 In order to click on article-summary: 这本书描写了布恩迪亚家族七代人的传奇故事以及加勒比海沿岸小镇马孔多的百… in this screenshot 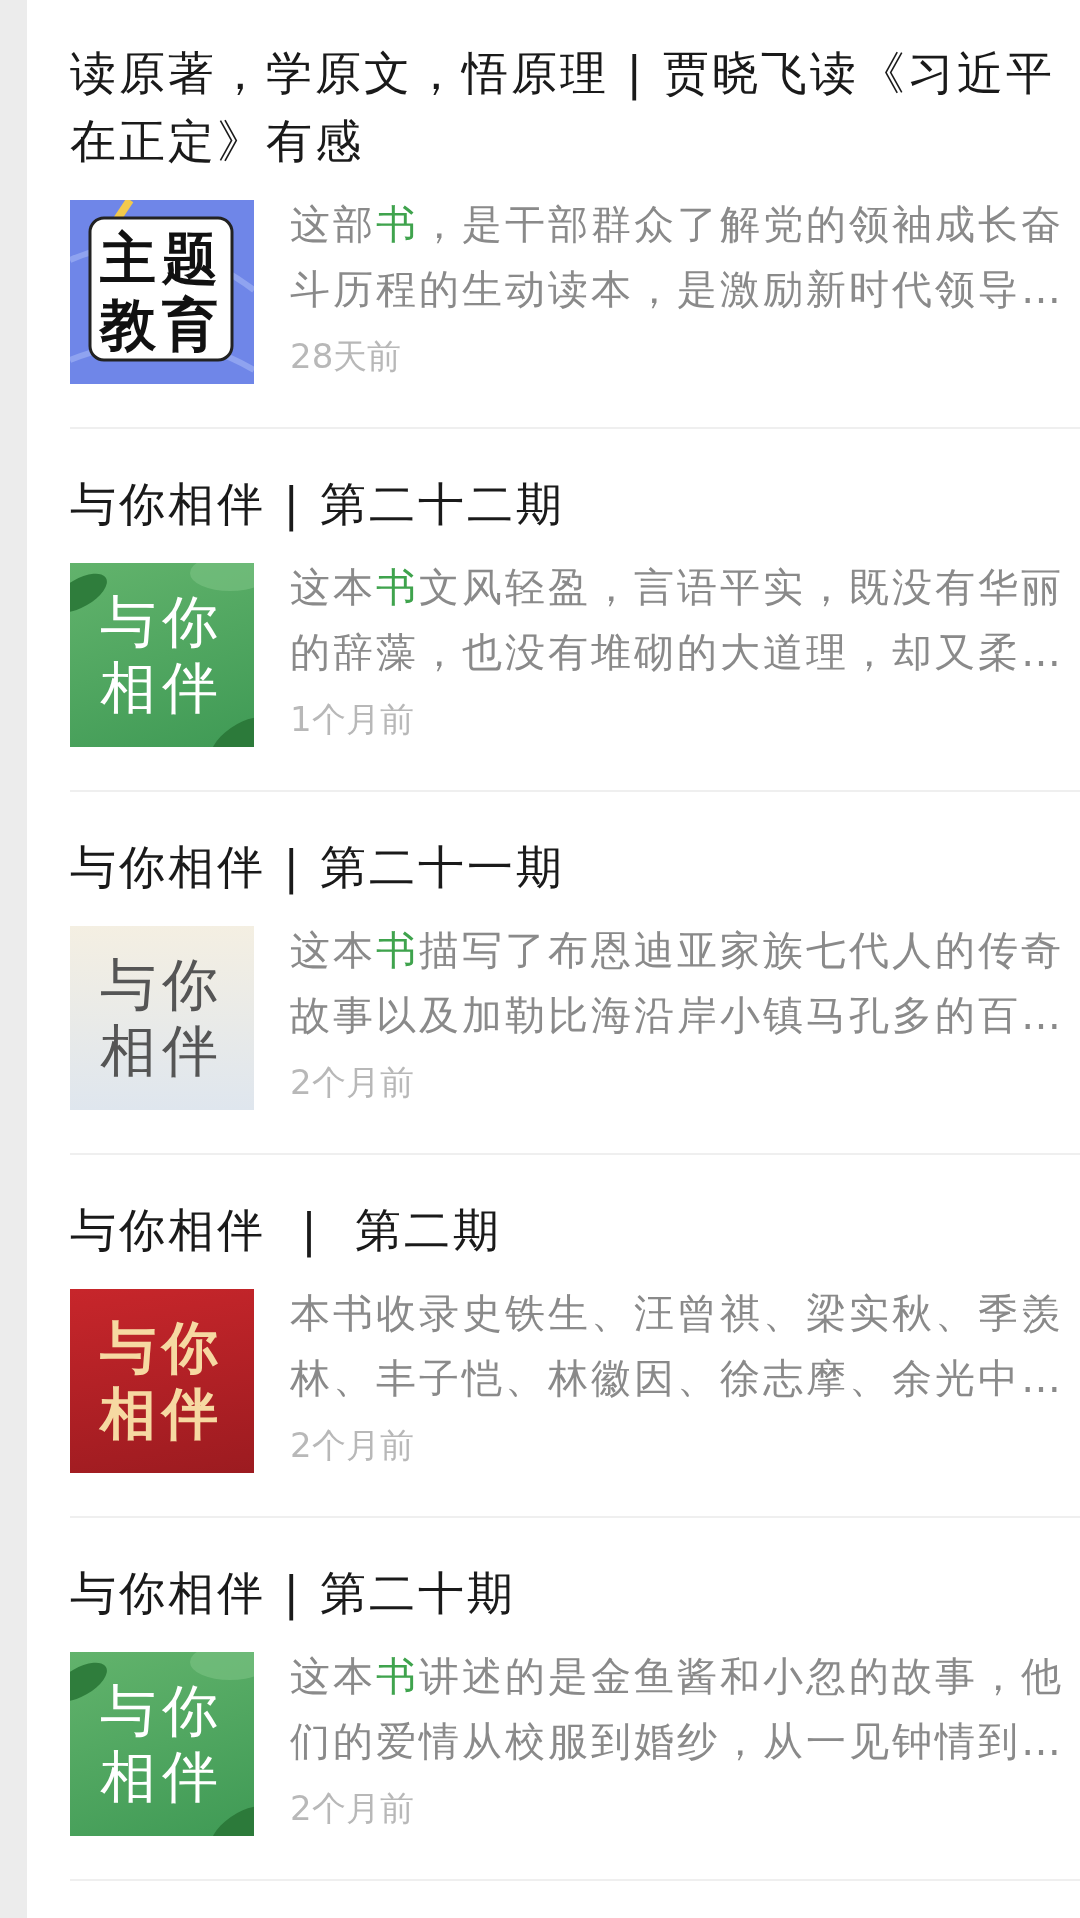, I will do `click(677, 983)`.